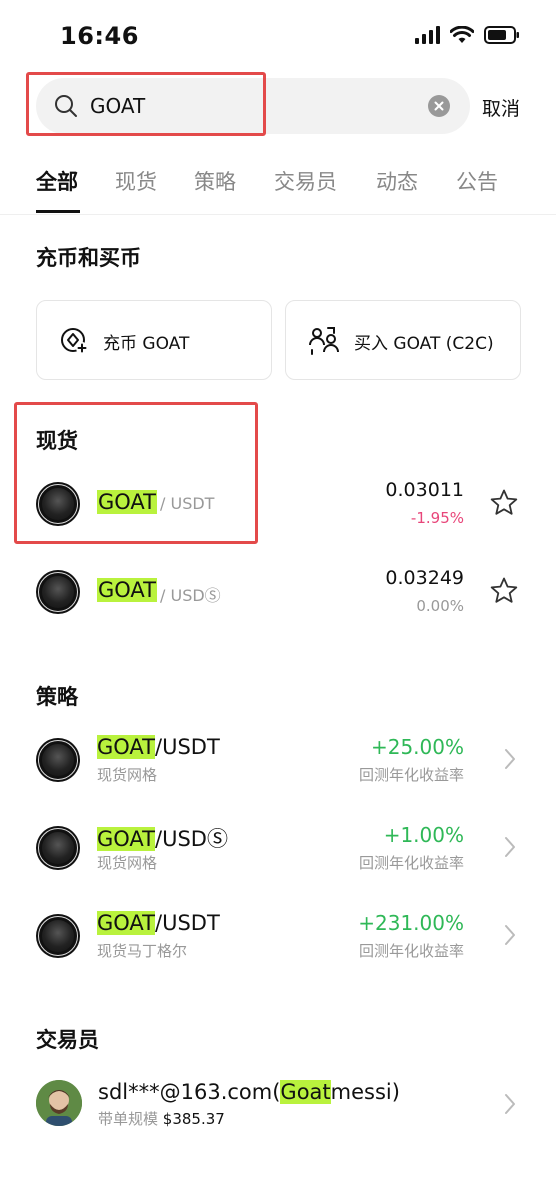  I want to click on strategy-type: 现货马丁格尔, so click(142, 951).